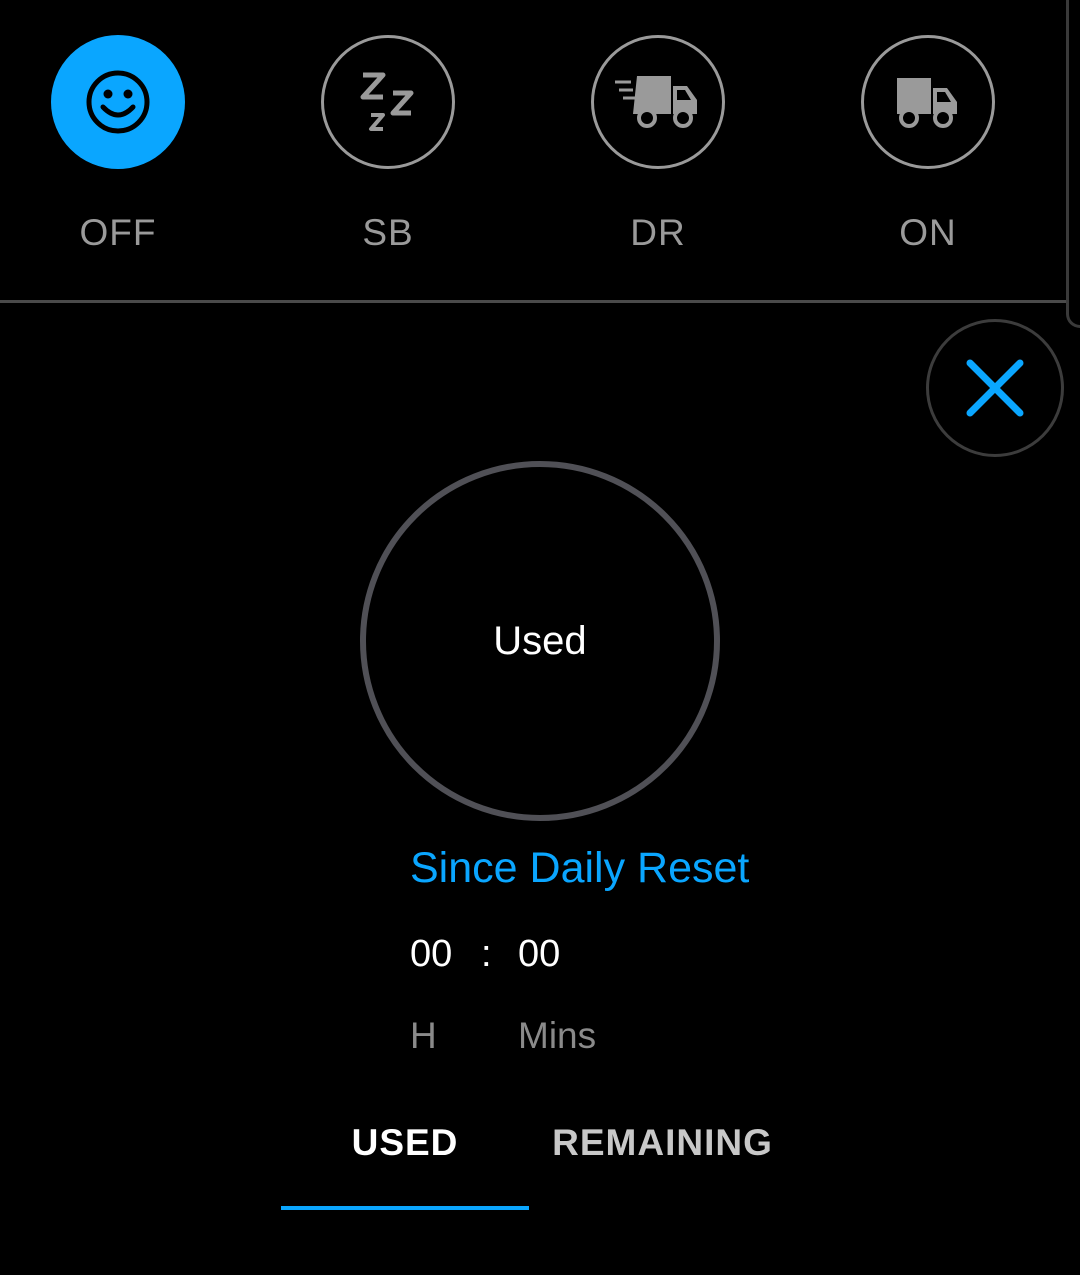 This screenshot has width=1080, height=1275. Describe the element at coordinates (580, 868) in the screenshot. I see `period-title: Since Daily Reset` at that location.